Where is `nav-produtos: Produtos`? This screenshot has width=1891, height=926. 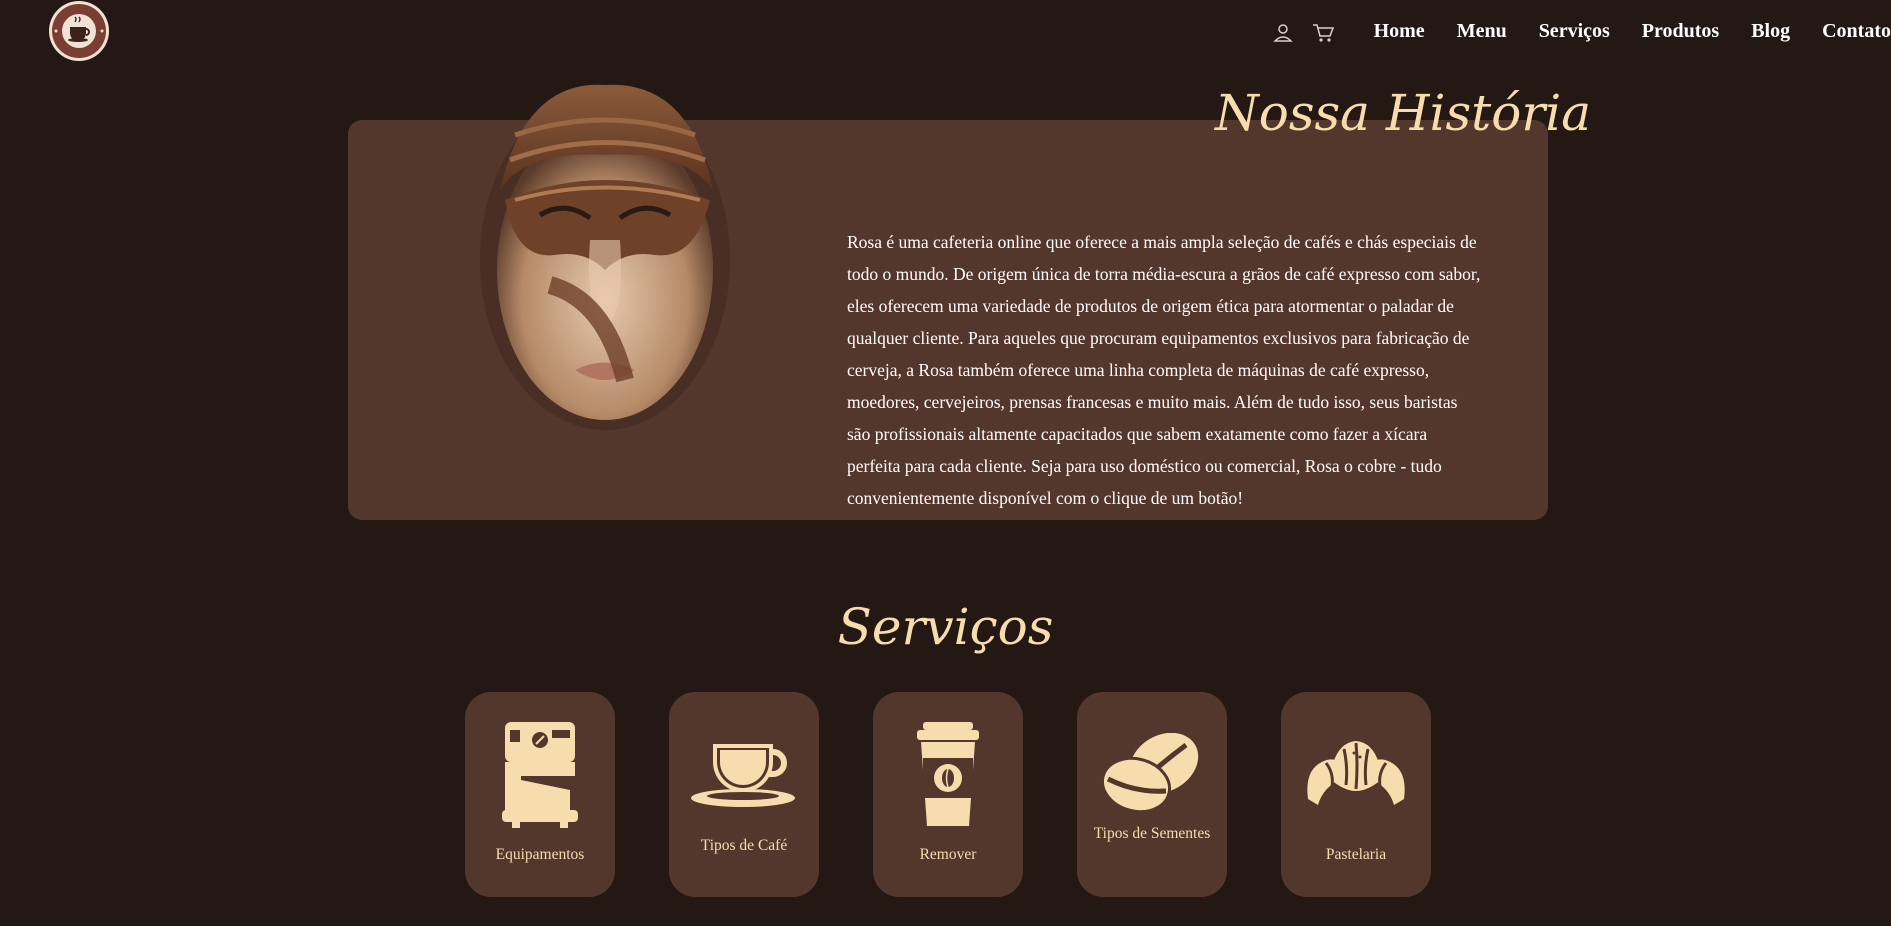 nav-produtos: Produtos is located at coordinates (1680, 31).